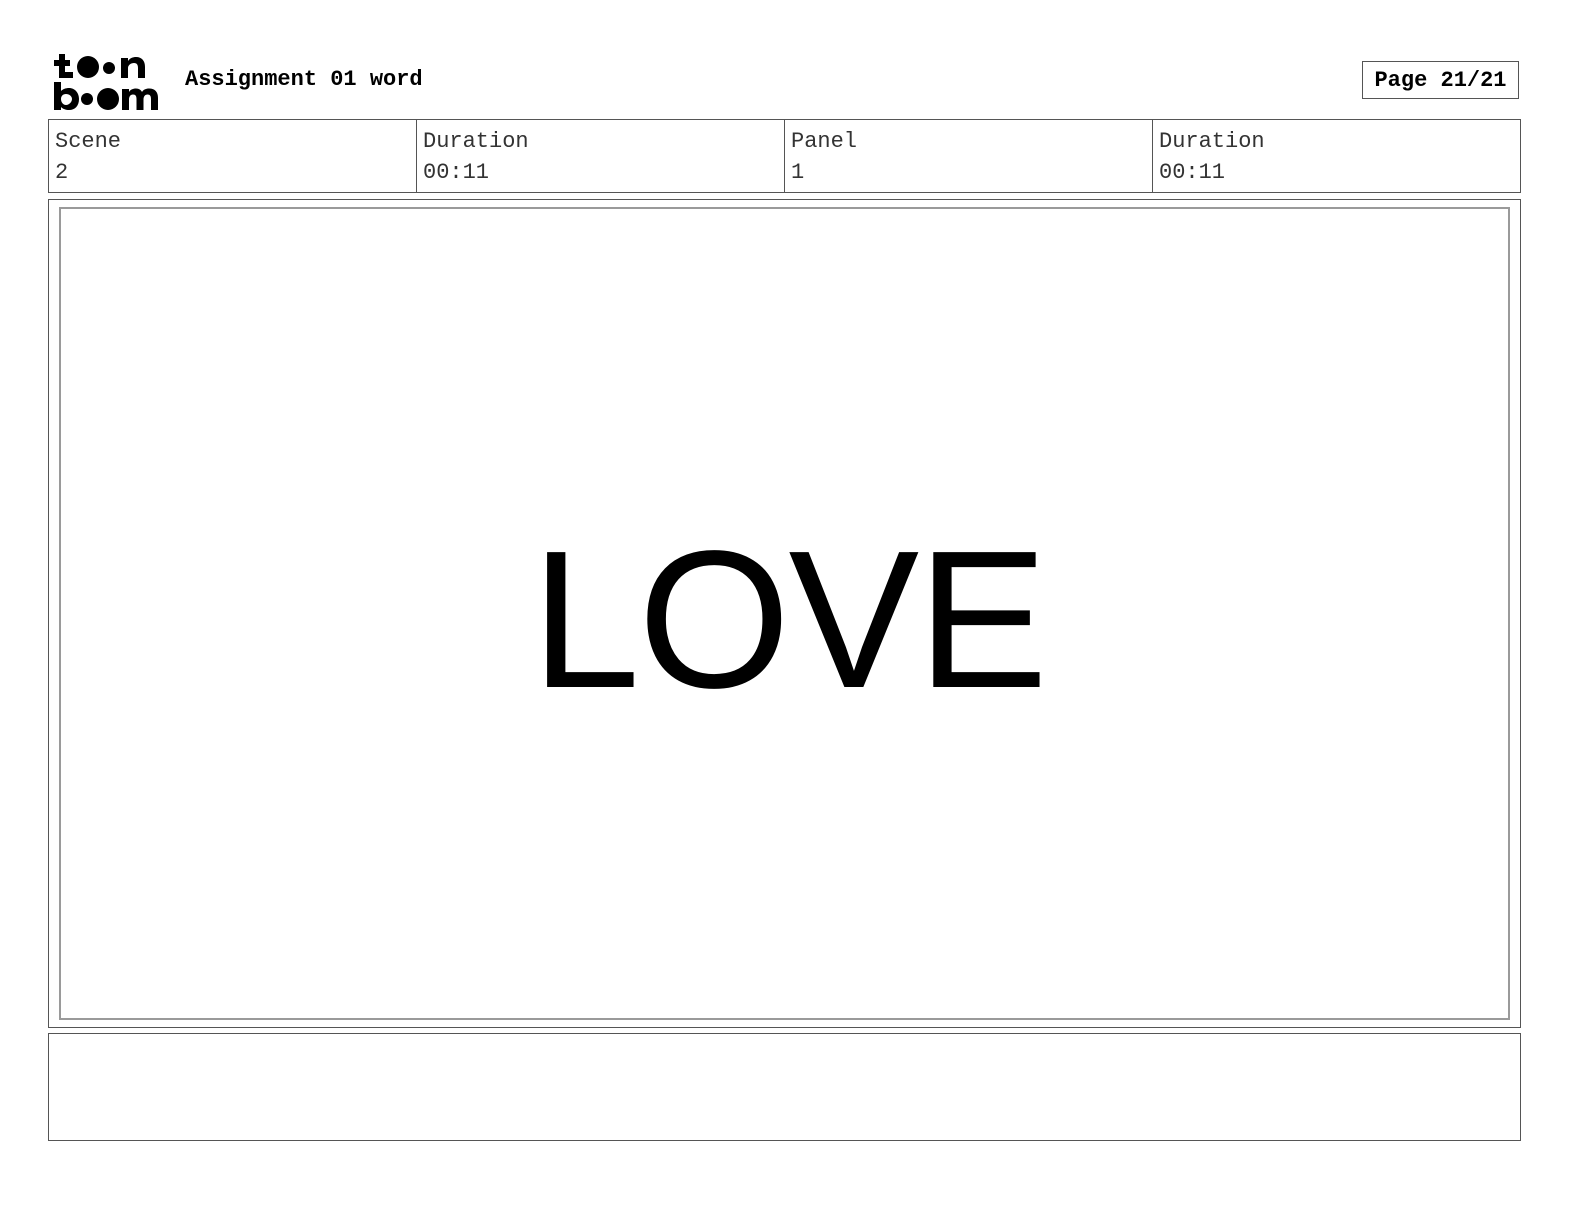 The height and width of the screenshot is (1224, 1584). Describe the element at coordinates (88, 141) in the screenshot. I see `info-label: Scene` at that location.